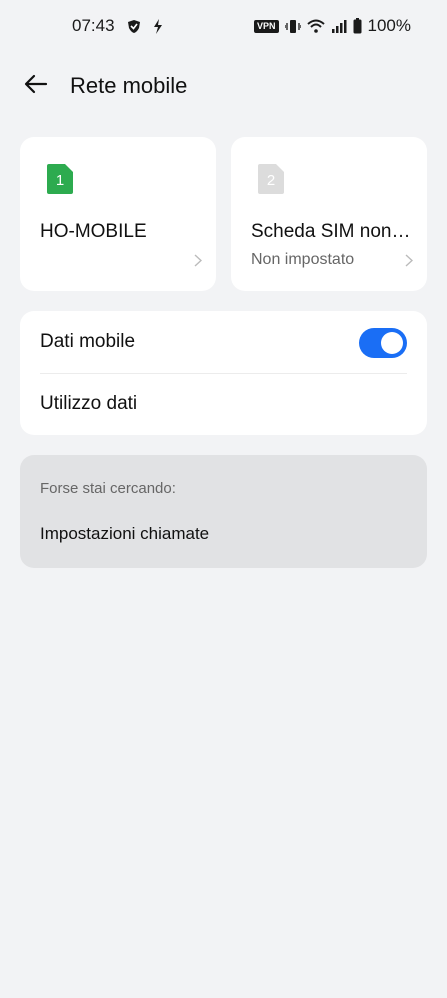 This screenshot has height=998, width=447. I want to click on sim-slot-number: 2, so click(271, 180).